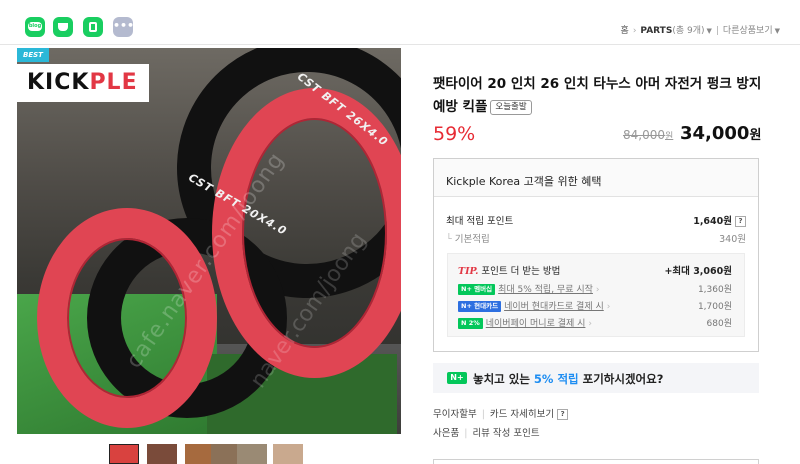 The width and height of the screenshot is (800, 464). Describe the element at coordinates (400, 22) in the screenshot. I see `top-bar: blog ••• 홈 › PARTS(총 9개) ▼ | 다른상품보기 ▼` at that location.